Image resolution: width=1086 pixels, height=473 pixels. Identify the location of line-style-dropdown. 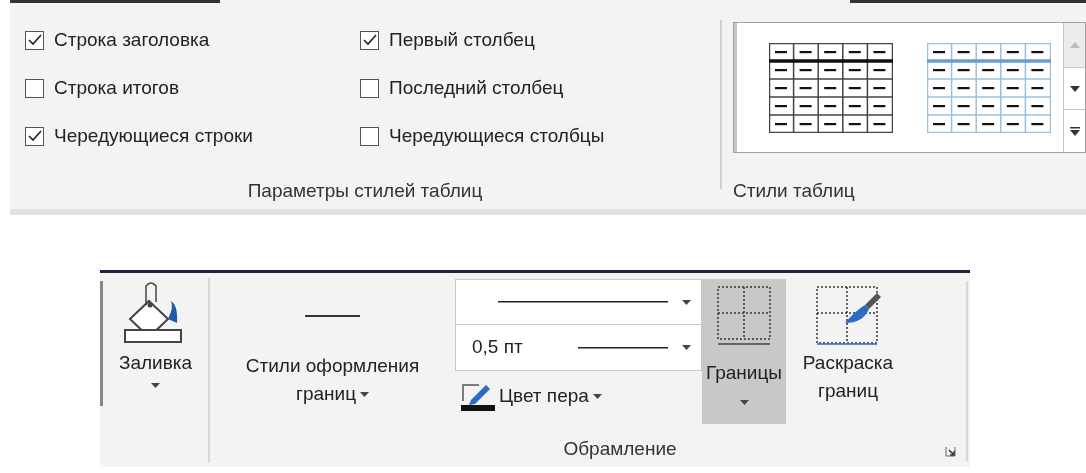
(578, 302).